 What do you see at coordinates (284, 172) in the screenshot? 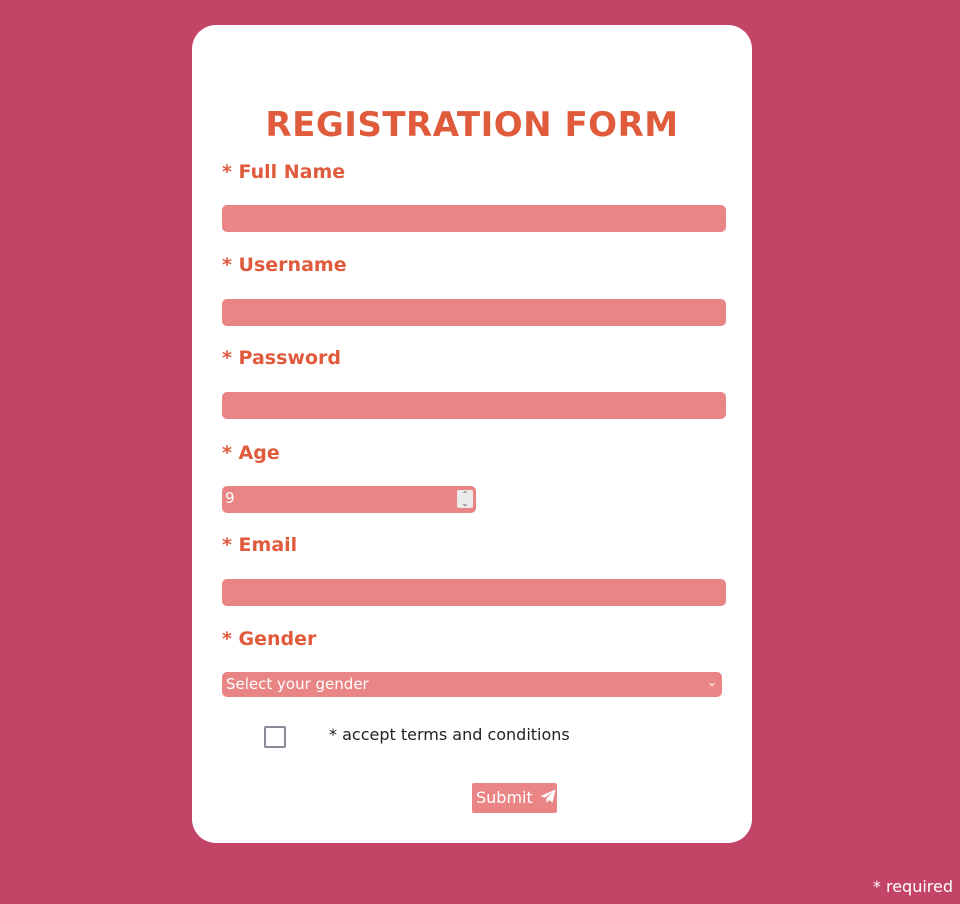
I see `full-name-label: * Full Name` at bounding box center [284, 172].